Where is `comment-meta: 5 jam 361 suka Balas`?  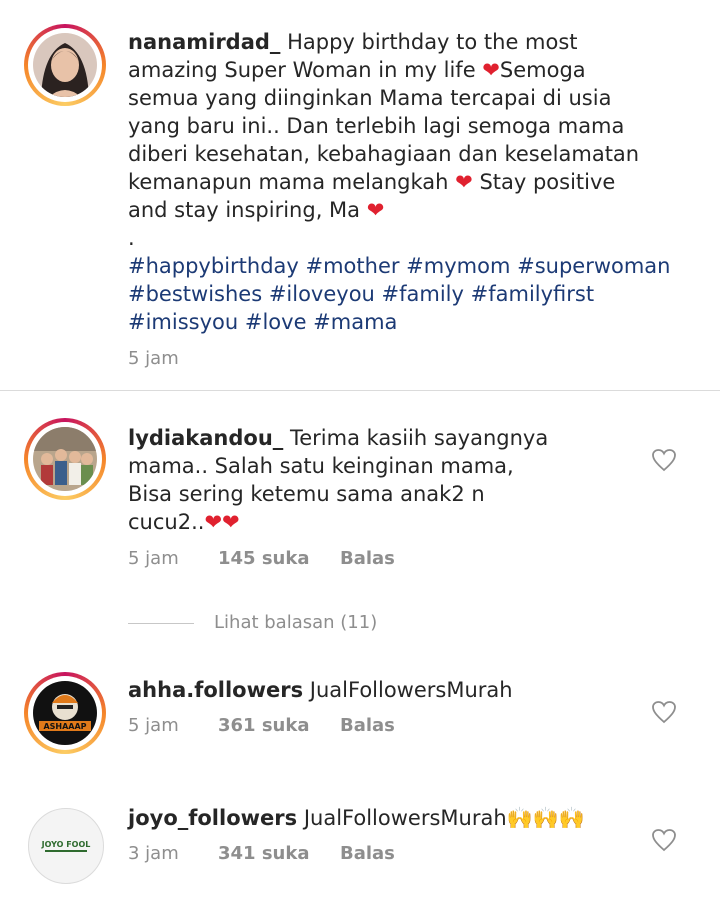
comment-meta: 5 jam 361 suka Balas is located at coordinates (261, 725).